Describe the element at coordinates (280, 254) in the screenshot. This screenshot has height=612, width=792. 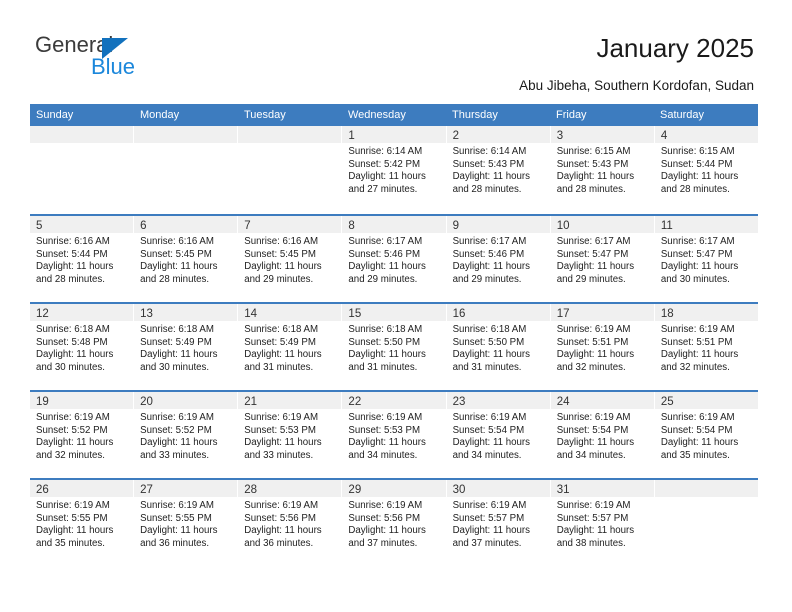
I see `sunset-text: Sunset: 5:45 PM` at that location.